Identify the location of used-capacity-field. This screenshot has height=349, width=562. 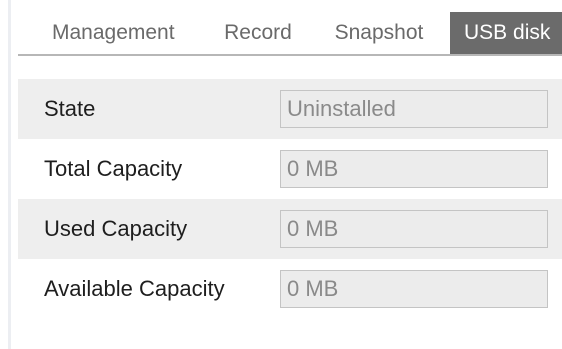
(414, 229).